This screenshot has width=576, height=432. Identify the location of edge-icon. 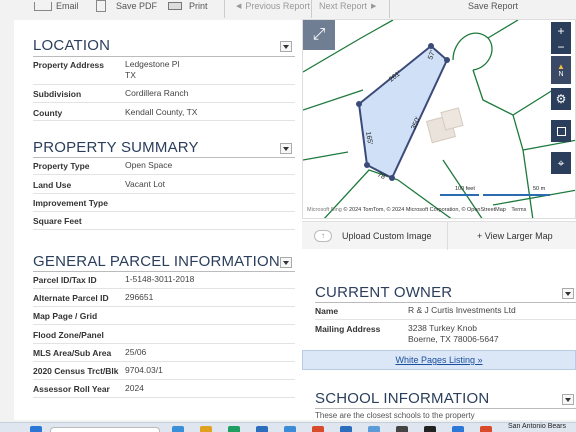
(374, 429).